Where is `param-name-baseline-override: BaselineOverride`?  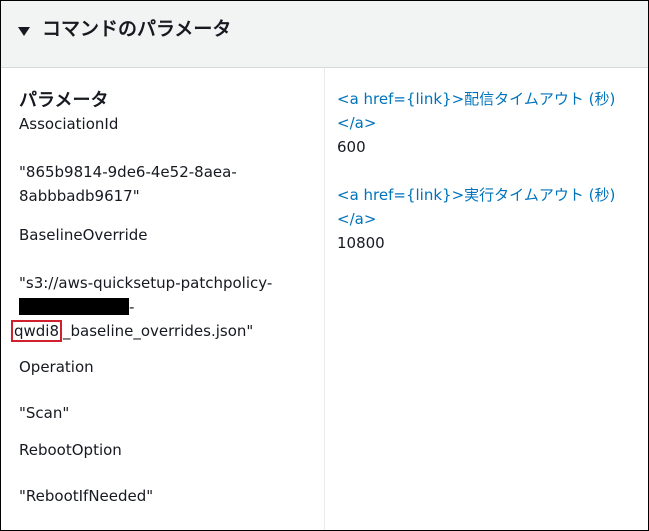 param-name-baseline-override: BaselineOverride is located at coordinates (83, 235).